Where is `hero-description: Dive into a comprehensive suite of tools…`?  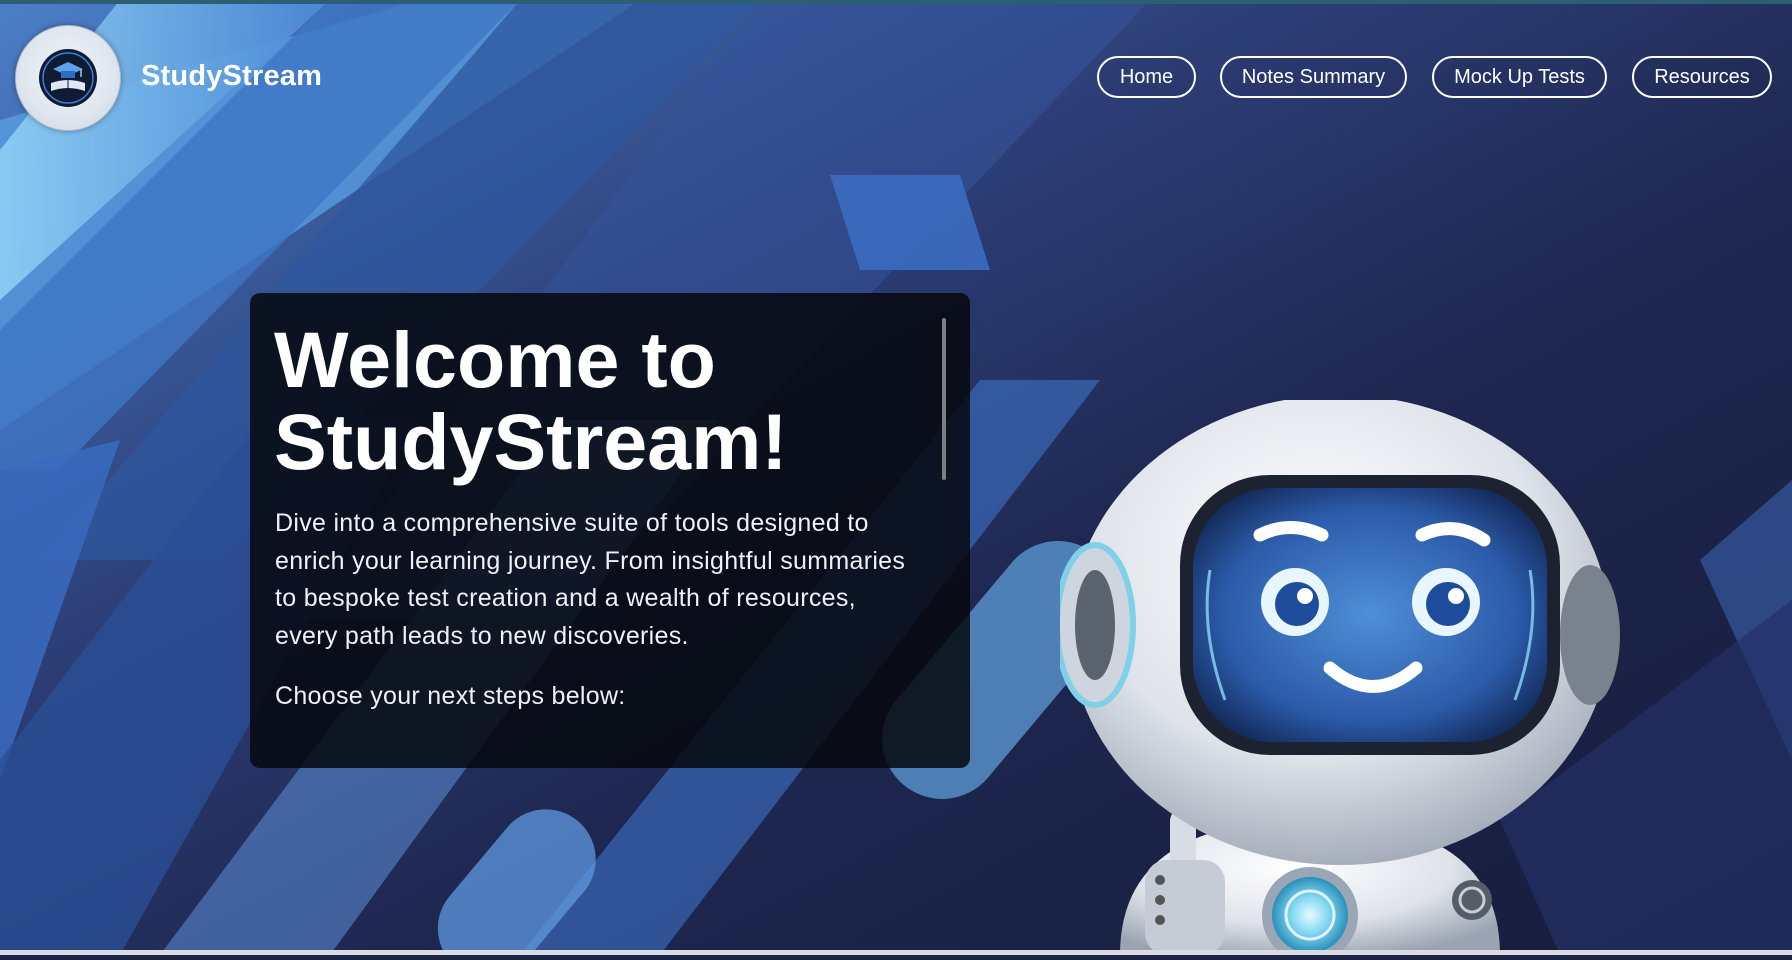 hero-description: Dive into a comprehensive suite of tools… is located at coordinates (590, 579).